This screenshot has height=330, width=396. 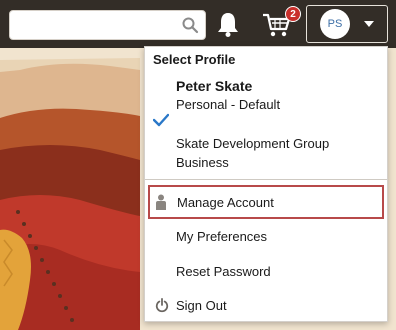 What do you see at coordinates (190, 25) in the screenshot?
I see `search-icon` at bounding box center [190, 25].